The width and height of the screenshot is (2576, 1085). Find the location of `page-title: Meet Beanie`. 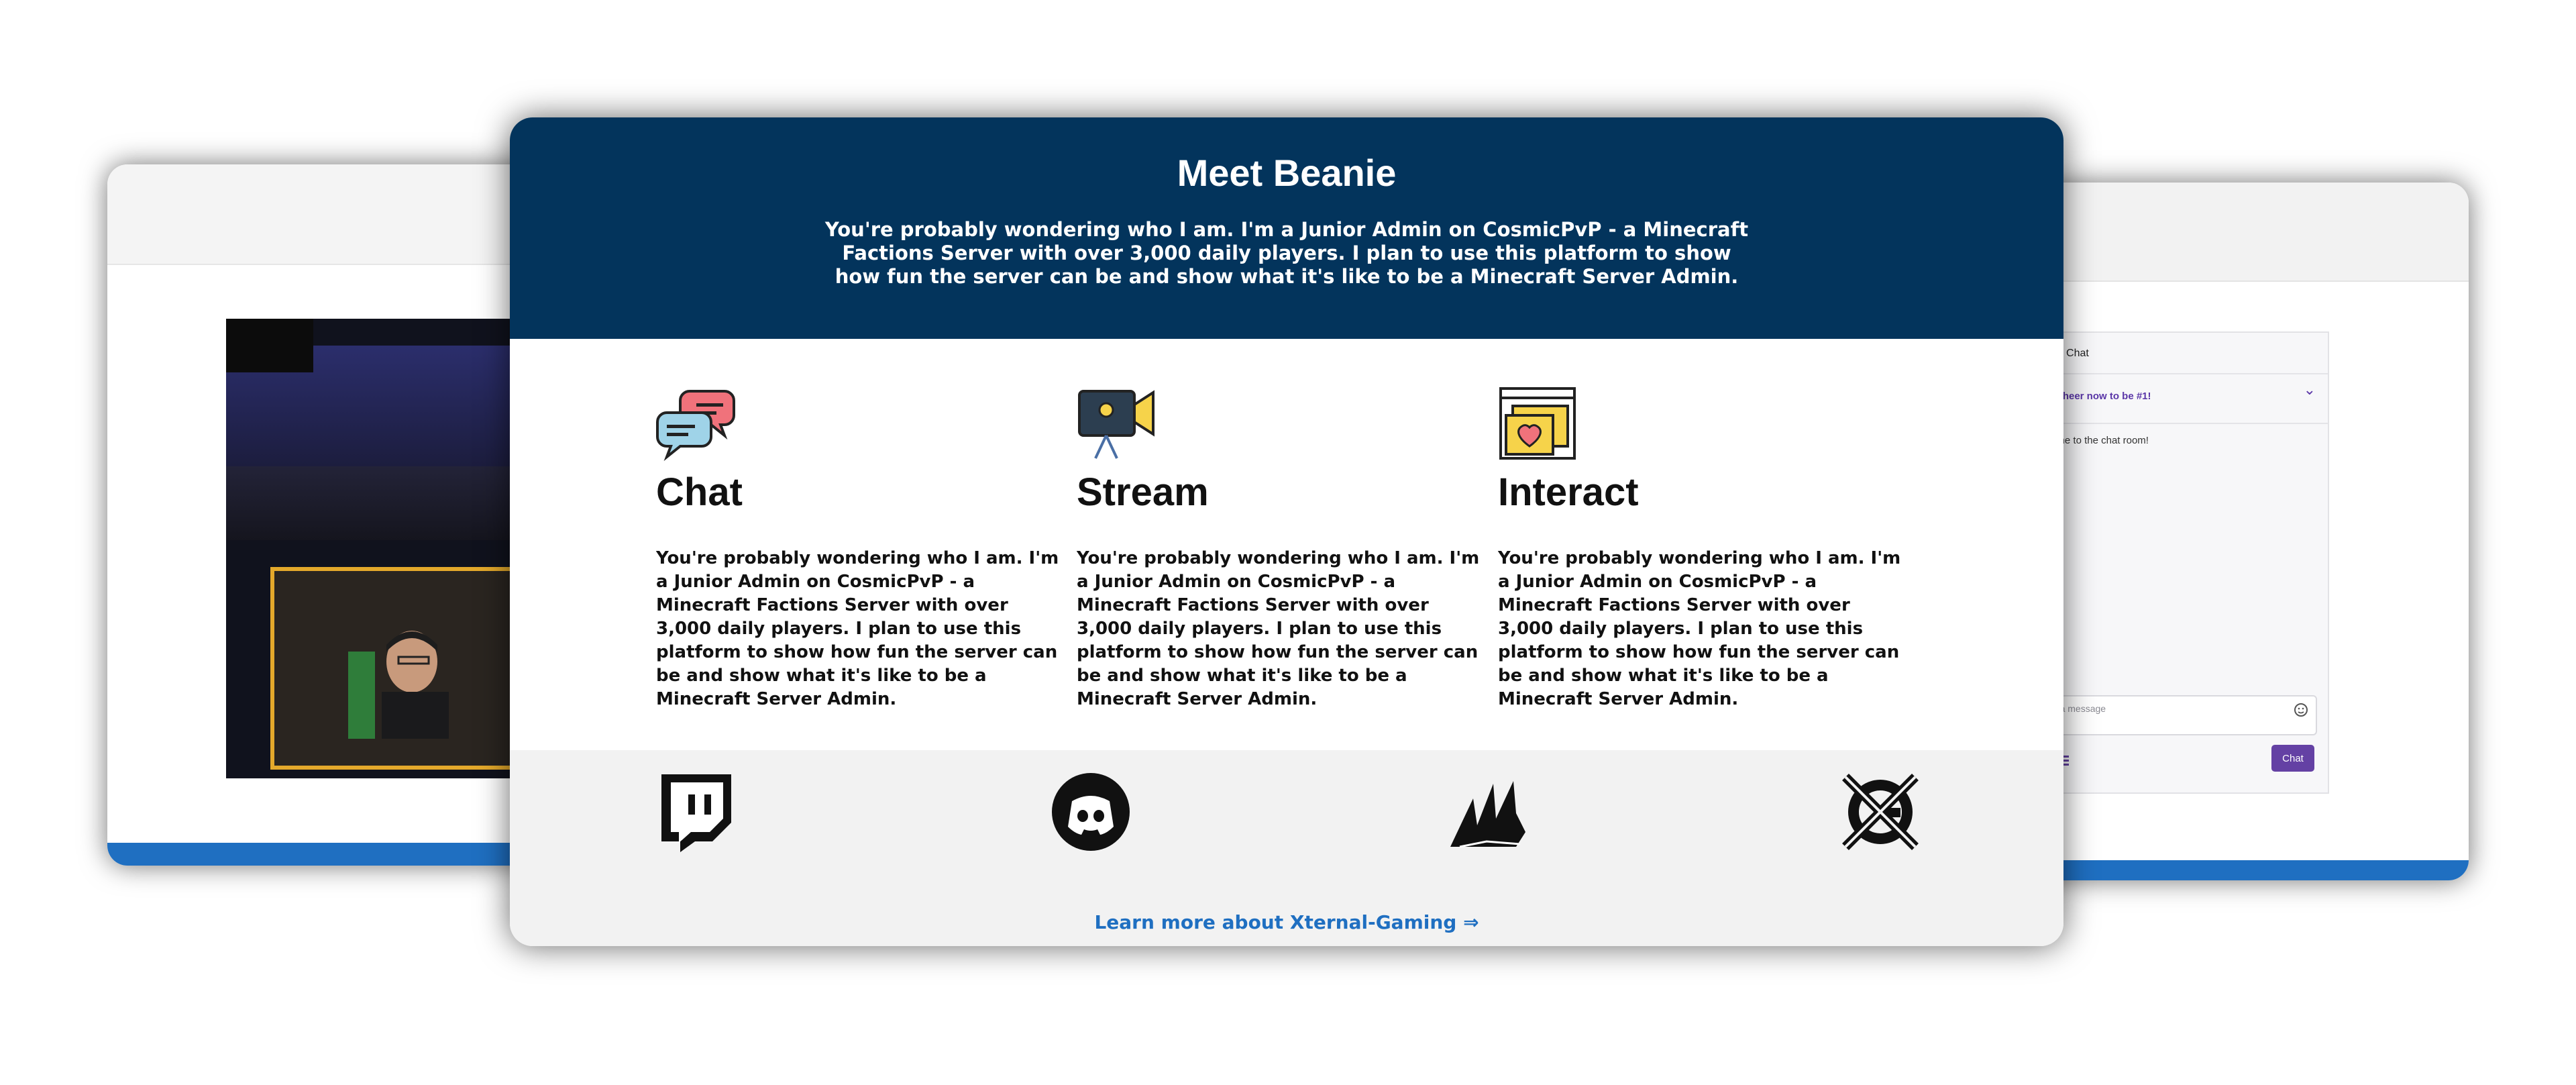

page-title: Meet Beanie is located at coordinates (1287, 173).